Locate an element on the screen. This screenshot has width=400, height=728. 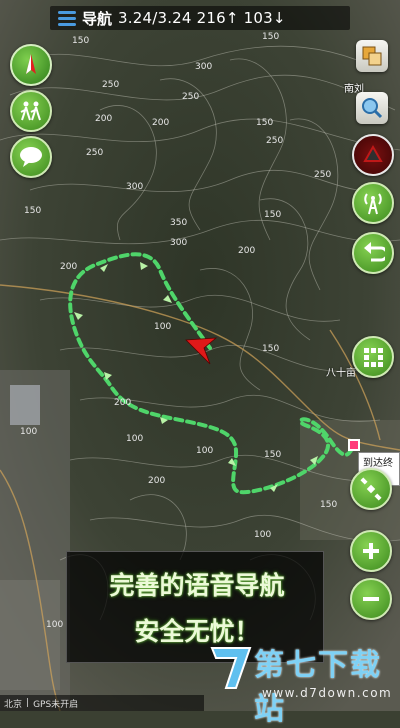
chat-button is located at coordinates (31, 157).